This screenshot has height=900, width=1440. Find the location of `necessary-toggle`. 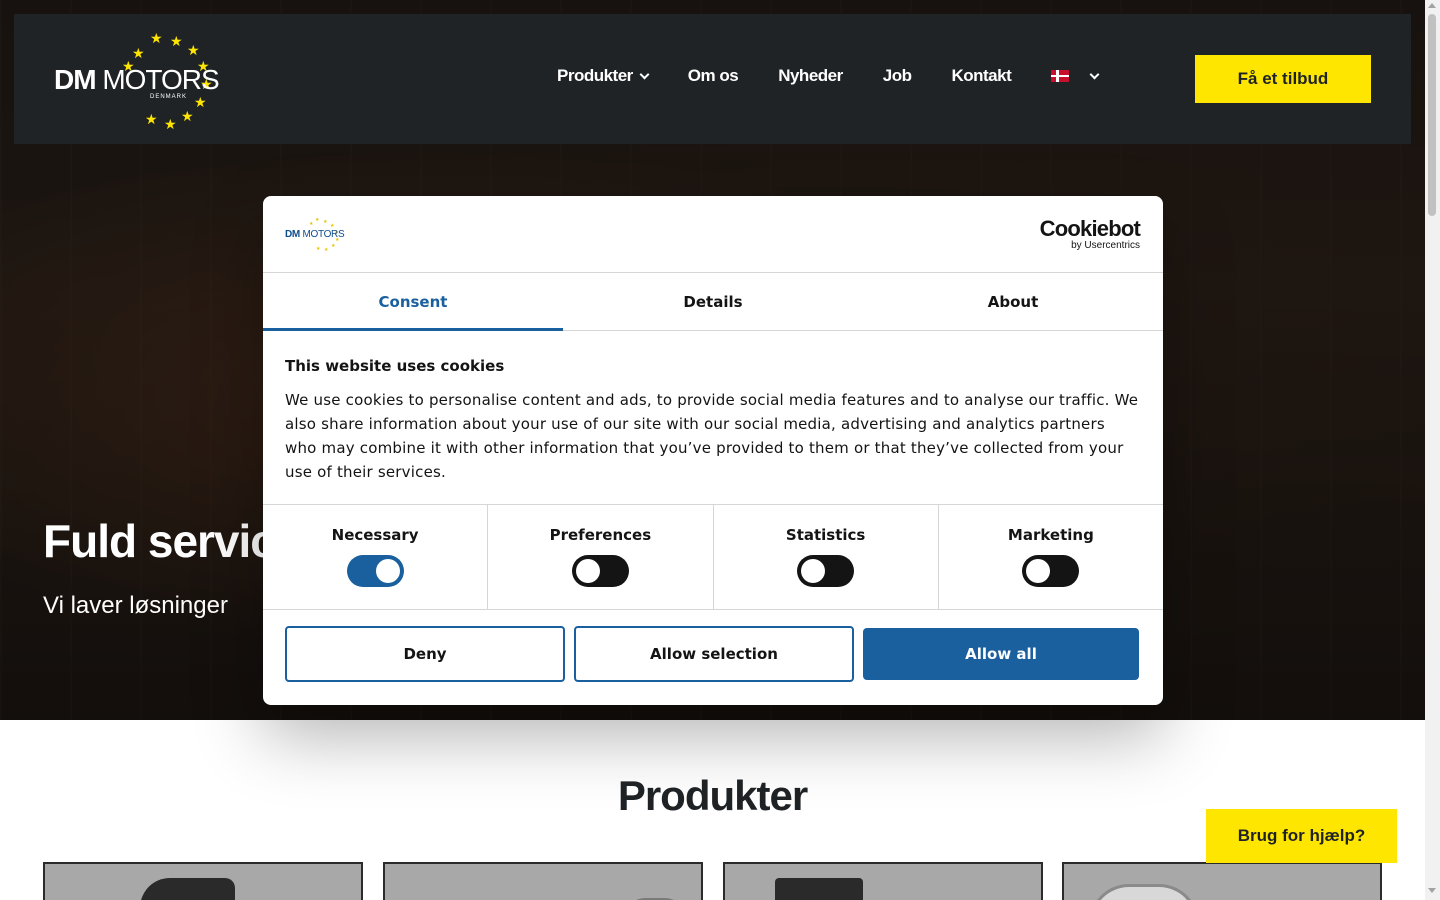

necessary-toggle is located at coordinates (375, 571).